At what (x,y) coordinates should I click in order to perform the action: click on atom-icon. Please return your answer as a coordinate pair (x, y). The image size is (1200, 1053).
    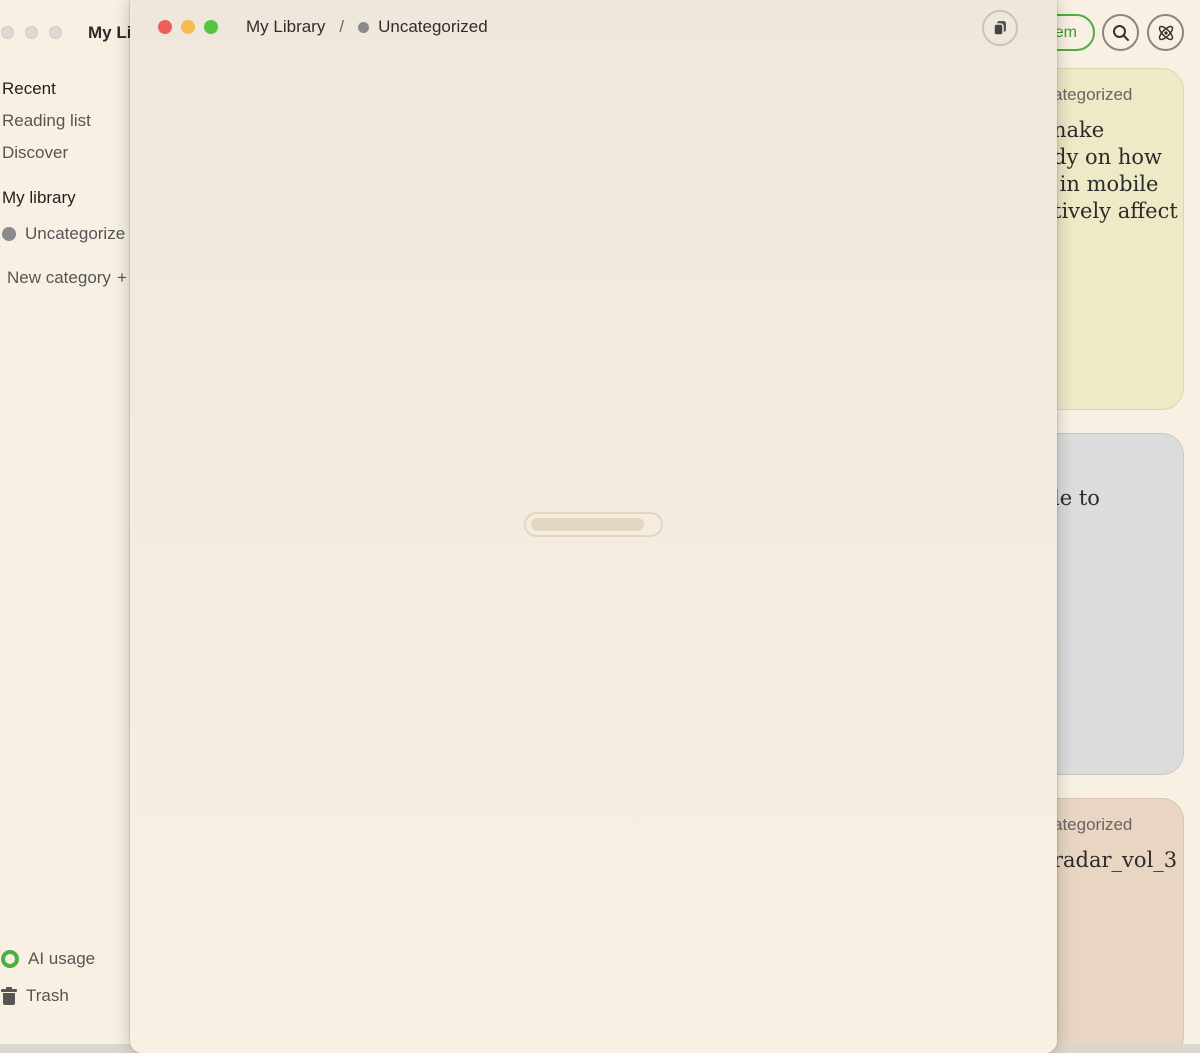
    Looking at the image, I should click on (1165, 32).